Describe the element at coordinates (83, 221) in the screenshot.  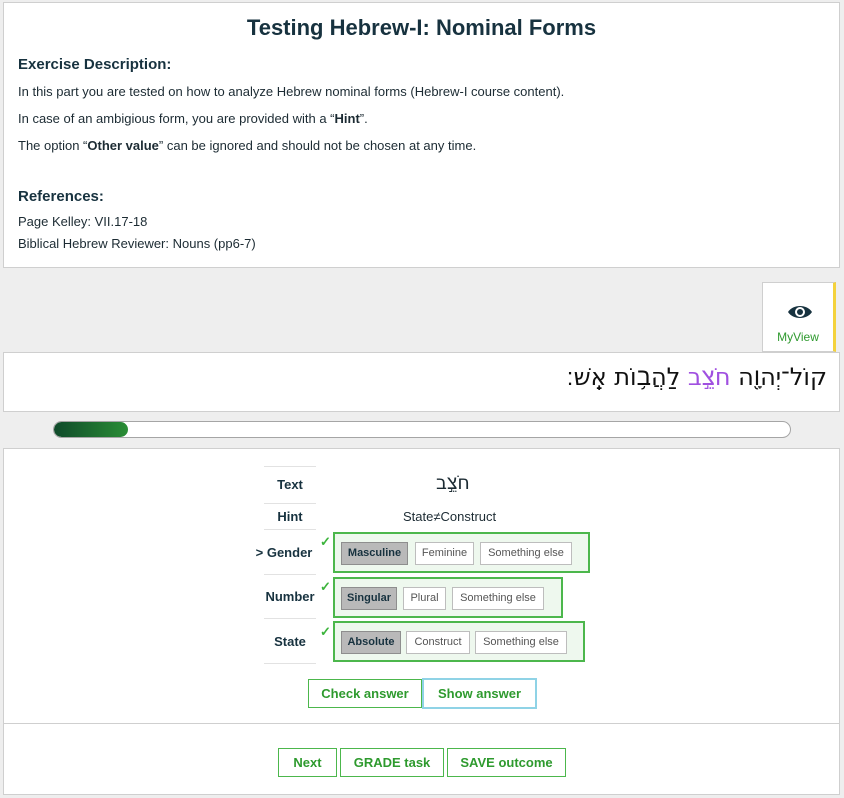
I see `reference-1: Page Kelley: VII.17-18` at that location.